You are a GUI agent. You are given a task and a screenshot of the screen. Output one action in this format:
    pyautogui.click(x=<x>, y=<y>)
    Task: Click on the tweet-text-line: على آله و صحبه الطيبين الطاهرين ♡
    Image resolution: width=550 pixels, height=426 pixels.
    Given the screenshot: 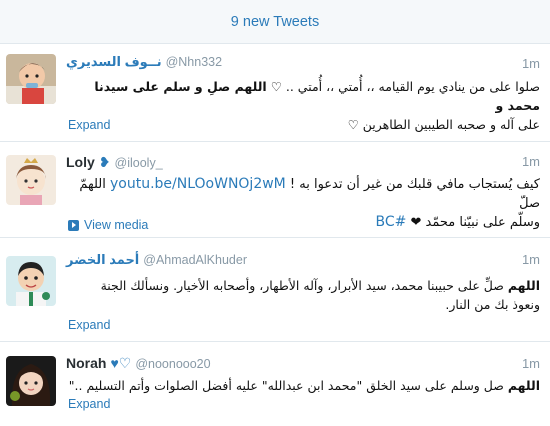 What is the action you would take?
    pyautogui.click(x=443, y=124)
    